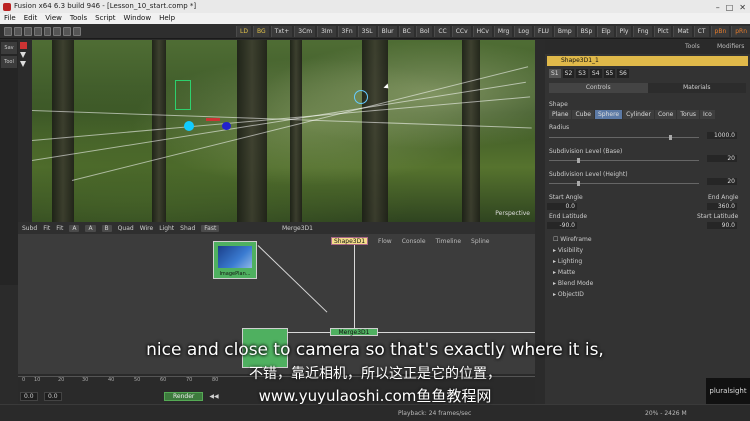 The width and height of the screenshot is (750, 421). What do you see at coordinates (126, 228) in the screenshot?
I see `quad-button: Quad` at bounding box center [126, 228].